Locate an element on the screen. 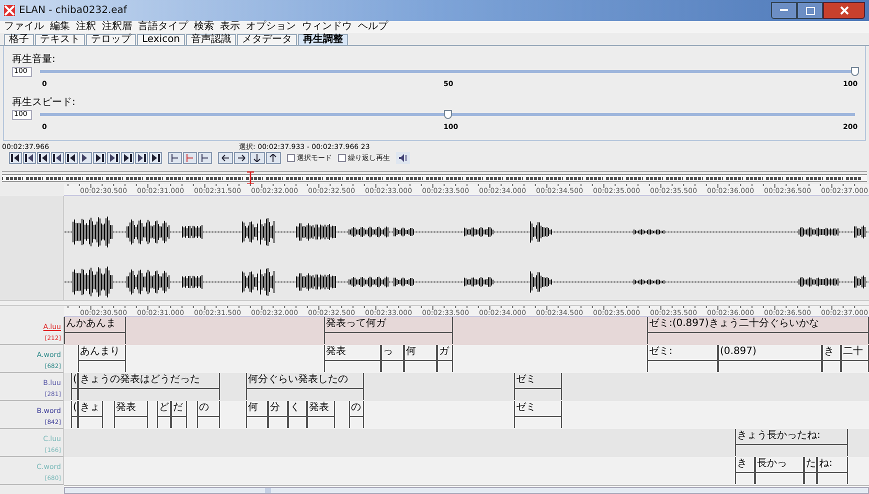 The image size is (869, 494). menu-item: 言語タイプ is located at coordinates (163, 26).